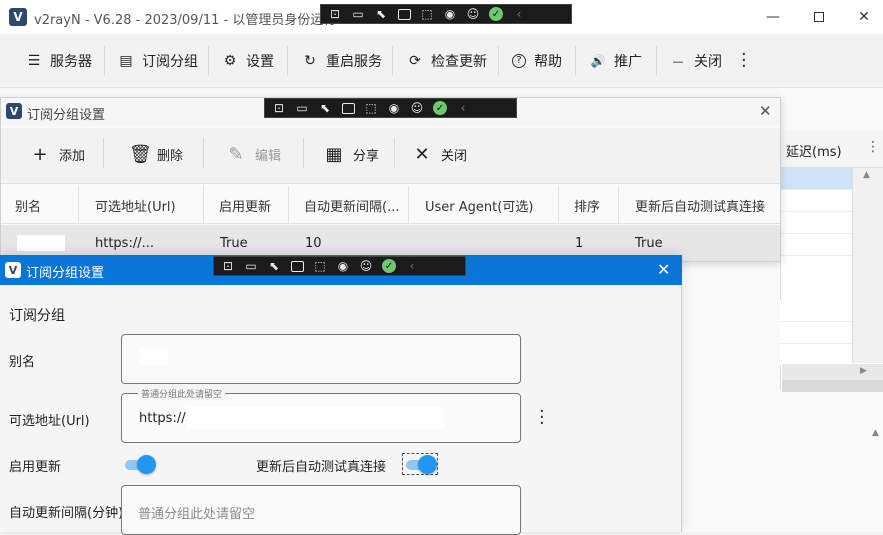 This screenshot has height=535, width=883. What do you see at coordinates (182, 393) in the screenshot?
I see `url-hint: 普通分组此处请留空` at bounding box center [182, 393].